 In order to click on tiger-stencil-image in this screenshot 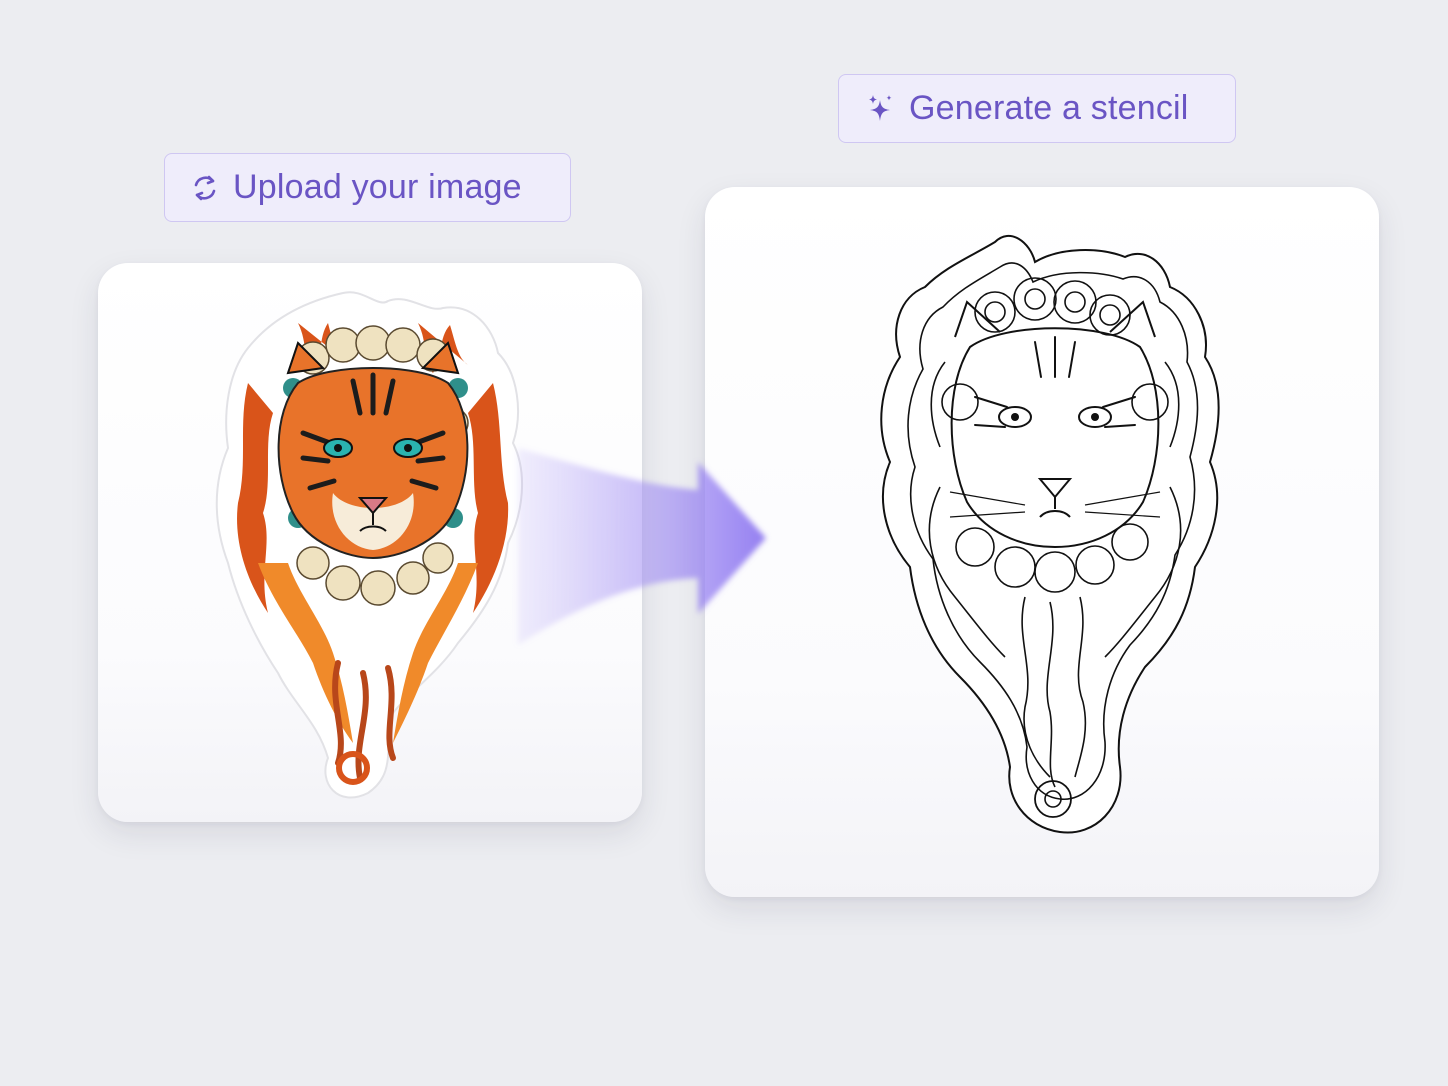, I will do `click(1050, 534)`.